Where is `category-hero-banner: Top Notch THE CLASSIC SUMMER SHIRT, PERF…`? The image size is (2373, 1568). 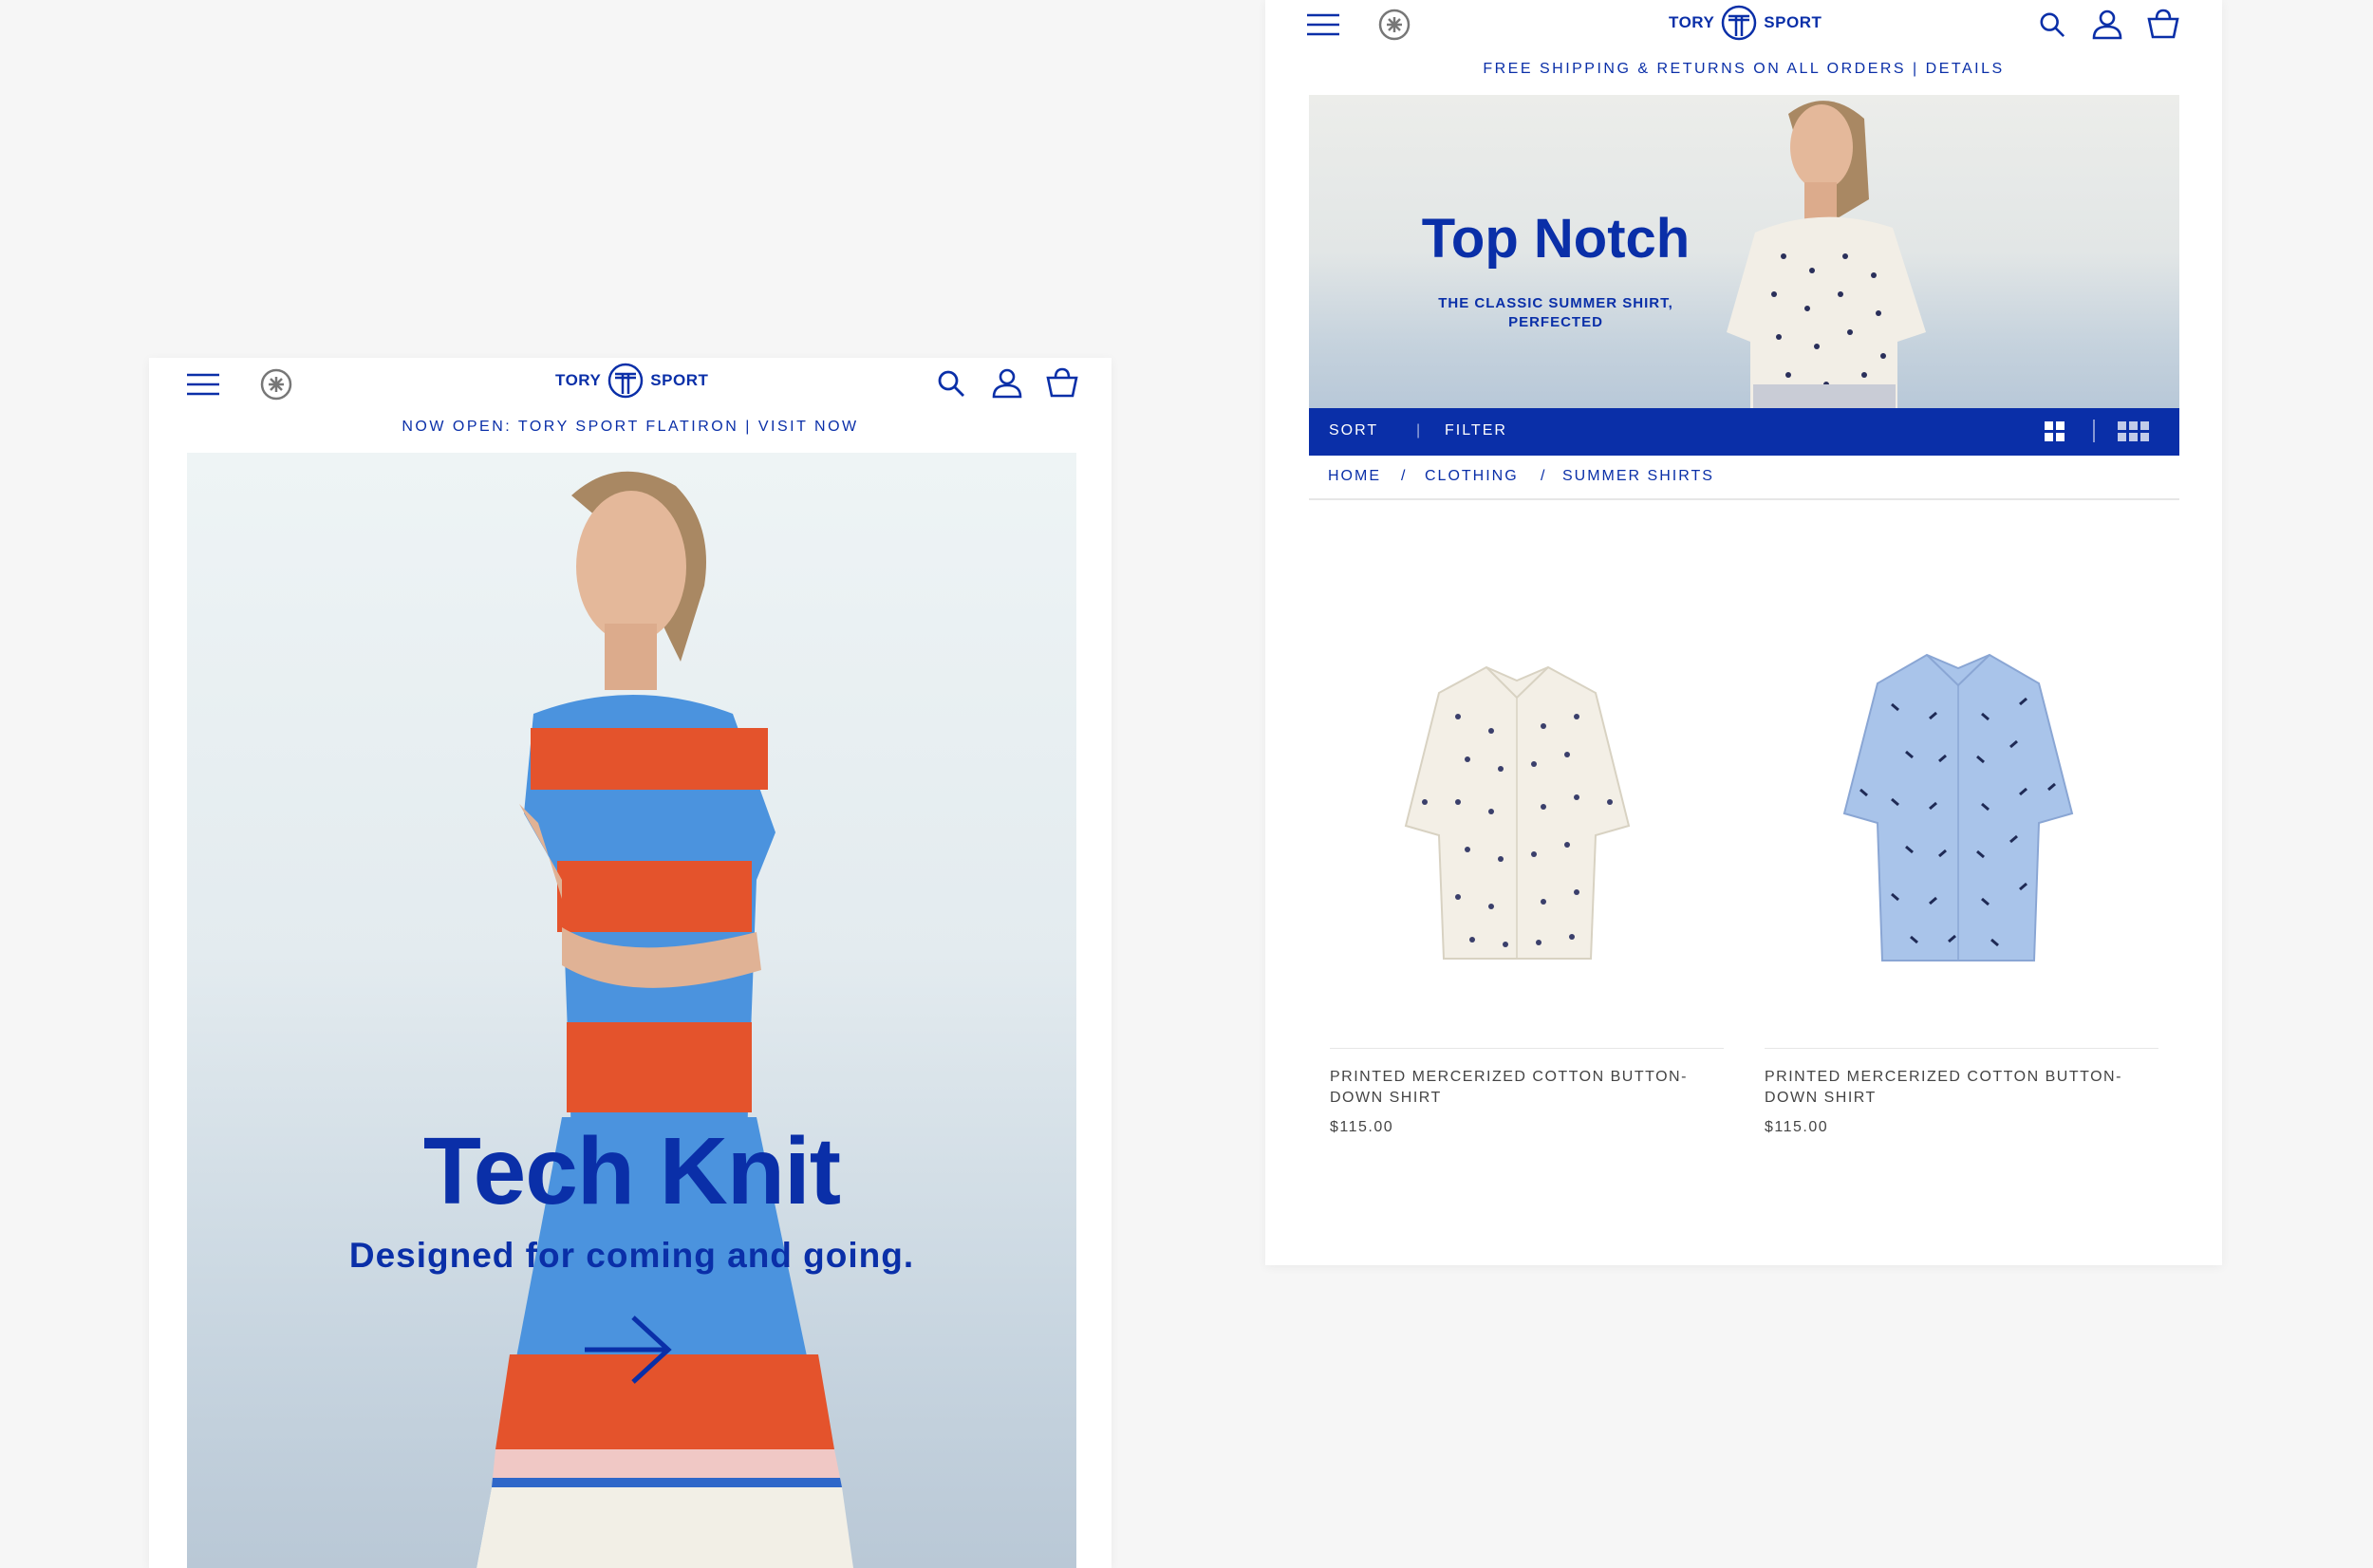
category-hero-banner: Top Notch THE CLASSIC SUMMER SHIRT, PERF… is located at coordinates (1744, 251).